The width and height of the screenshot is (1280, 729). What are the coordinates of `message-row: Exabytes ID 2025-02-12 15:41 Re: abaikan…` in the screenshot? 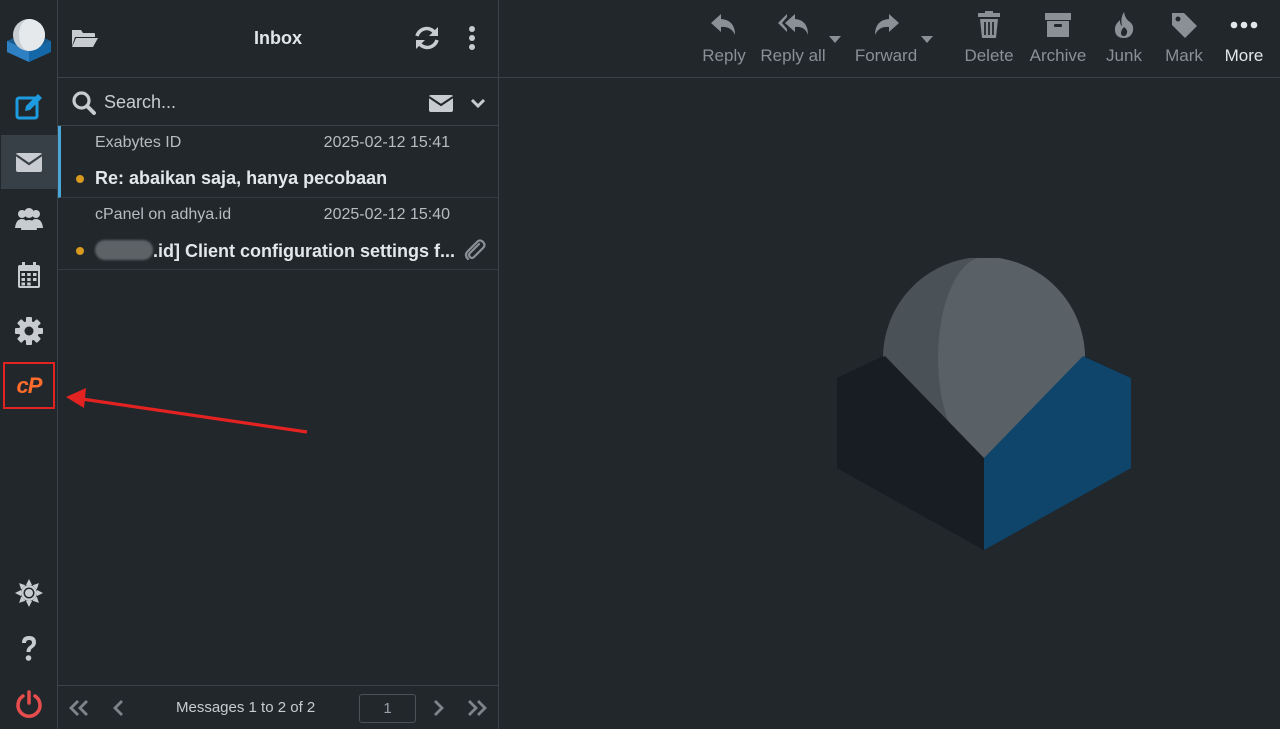 It's located at (278, 162).